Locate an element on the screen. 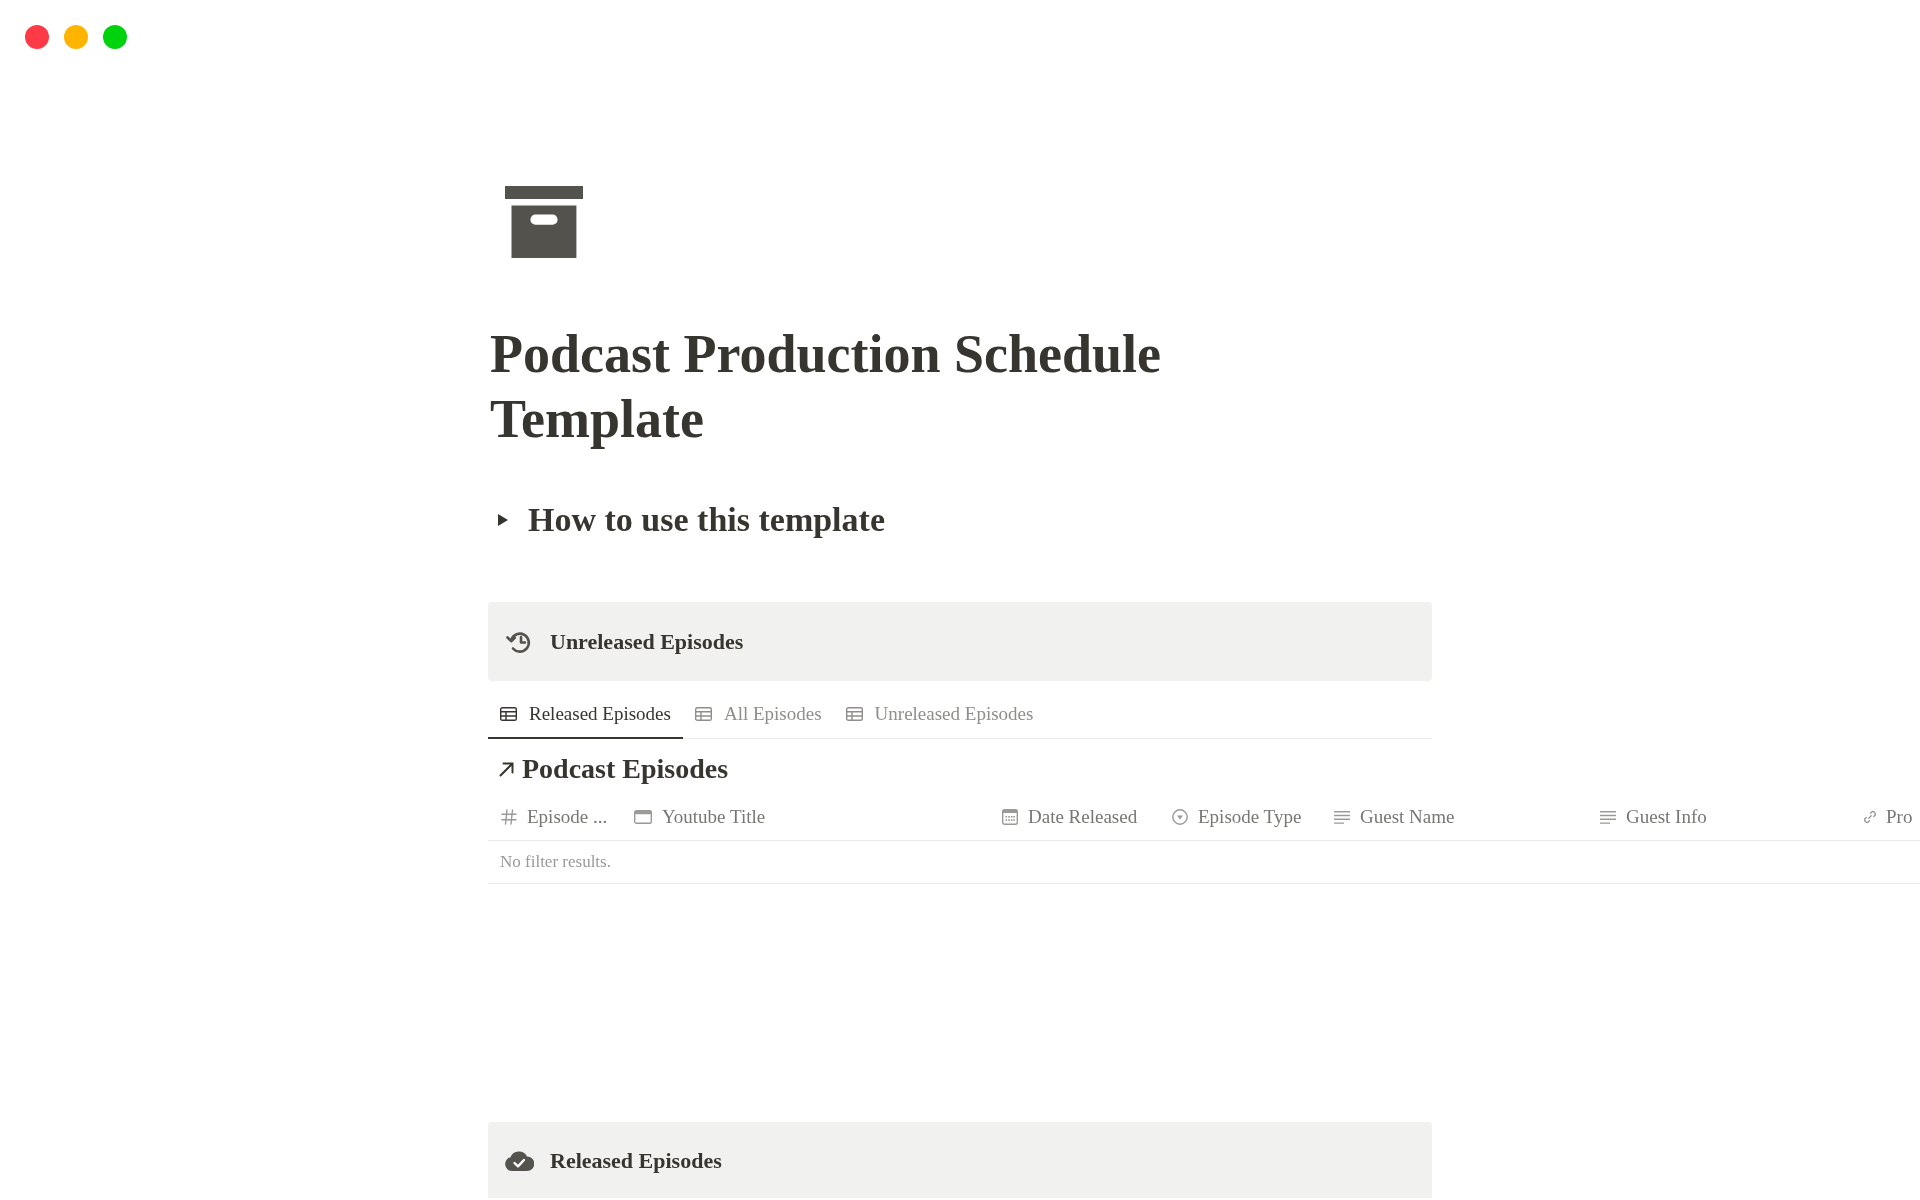 This screenshot has height=1200, width=1920. hash-icon is located at coordinates (509, 817).